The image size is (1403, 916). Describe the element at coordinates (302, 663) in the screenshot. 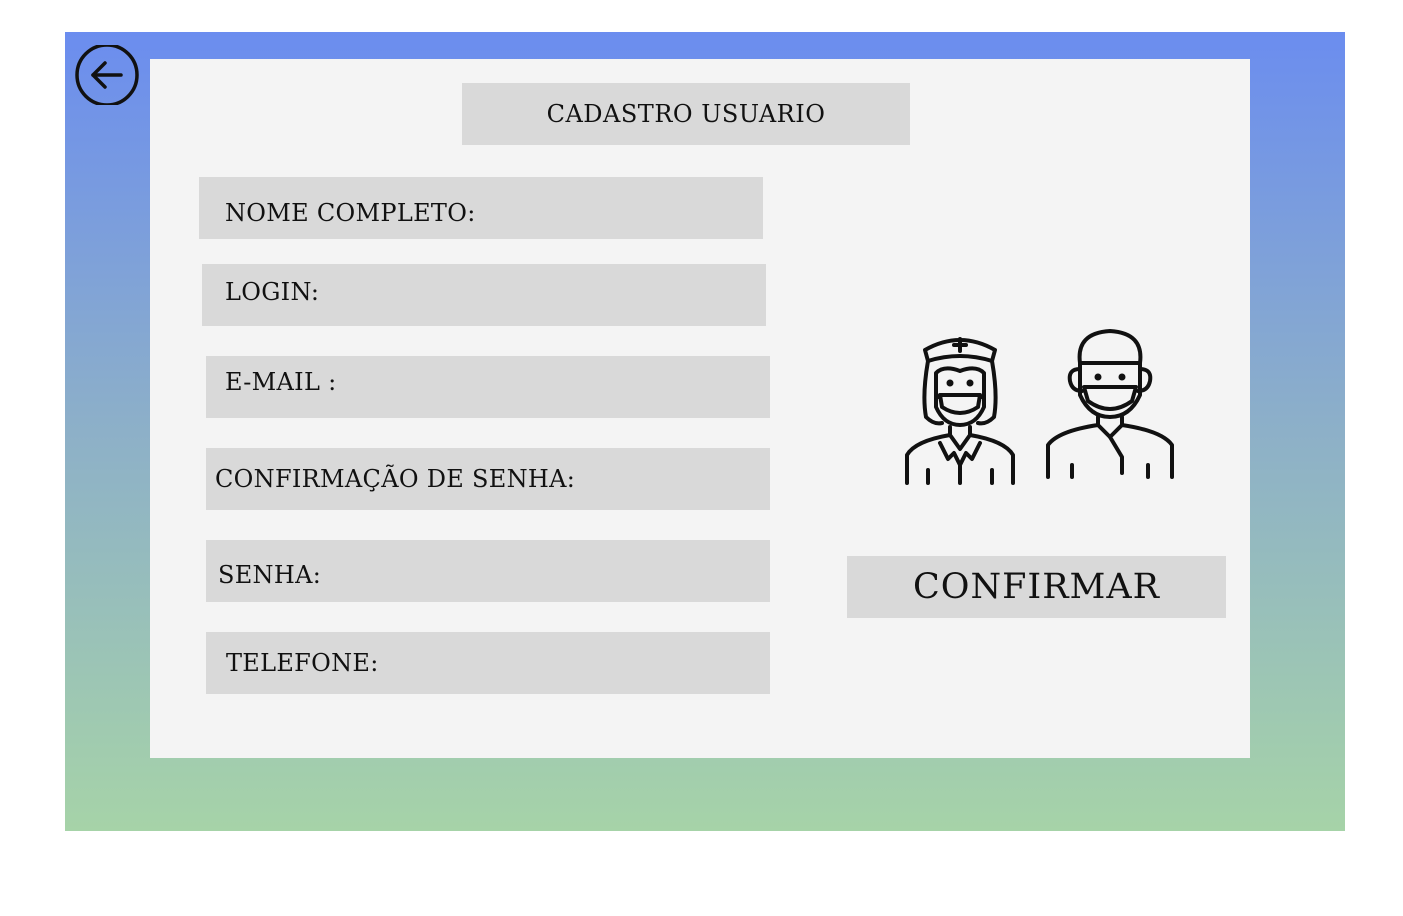

I see `telefone-label: TELEFONE:` at that location.